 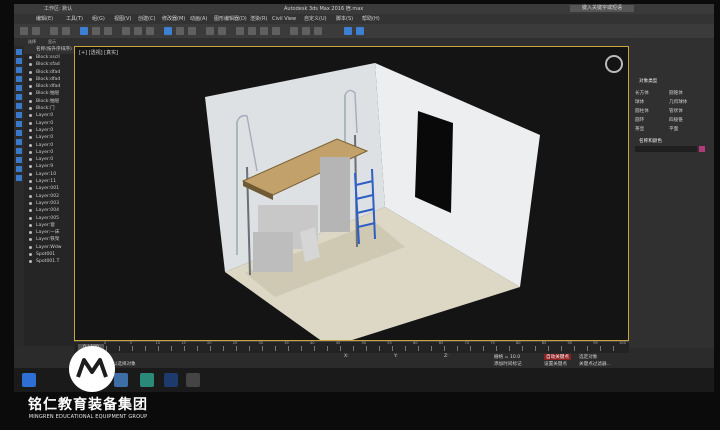 I want to click on search-input: 键入关键字或短语, so click(x=601, y=8).